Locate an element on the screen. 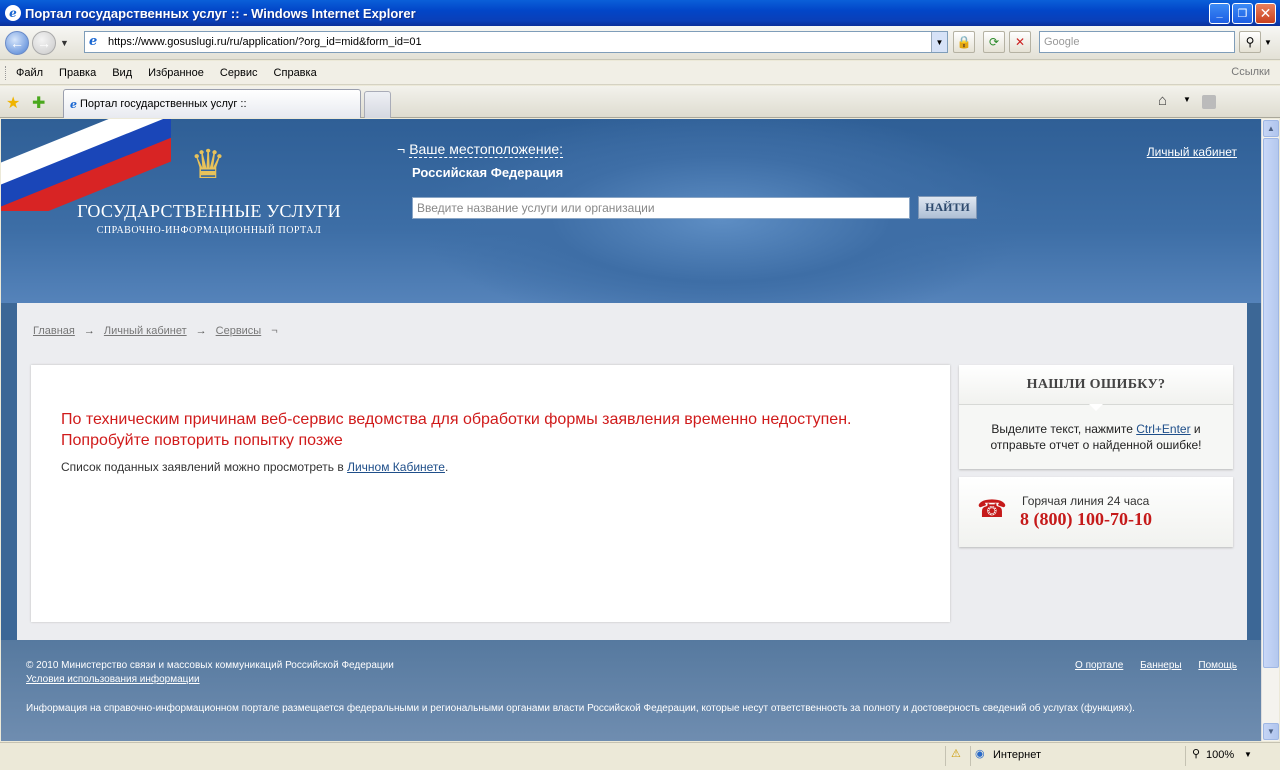  menu-tools: Сервис is located at coordinates (239, 73).